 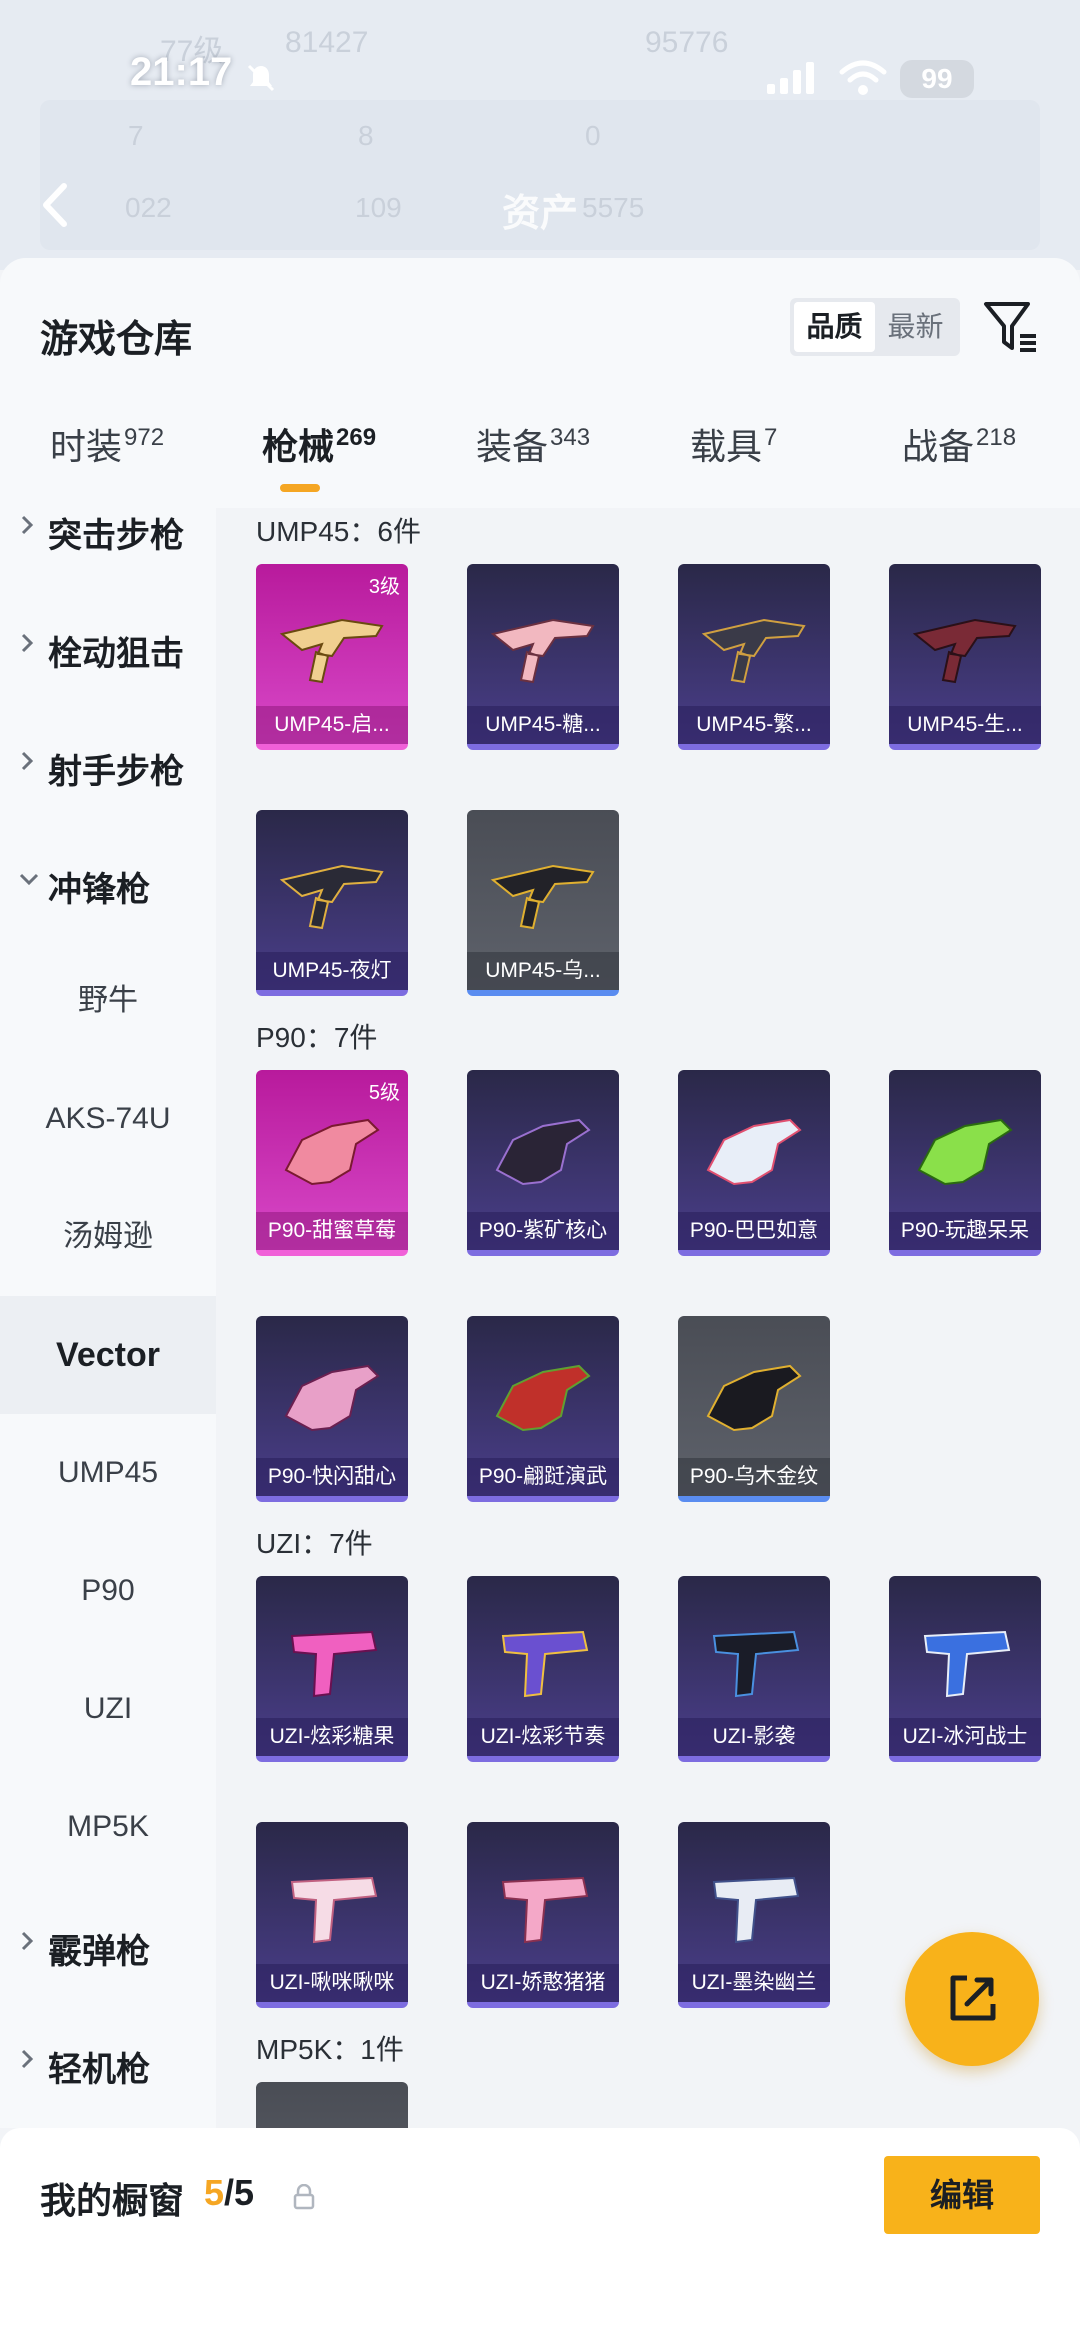 I want to click on skin-card: P90-玩趣呆呆, so click(x=965, y=1163).